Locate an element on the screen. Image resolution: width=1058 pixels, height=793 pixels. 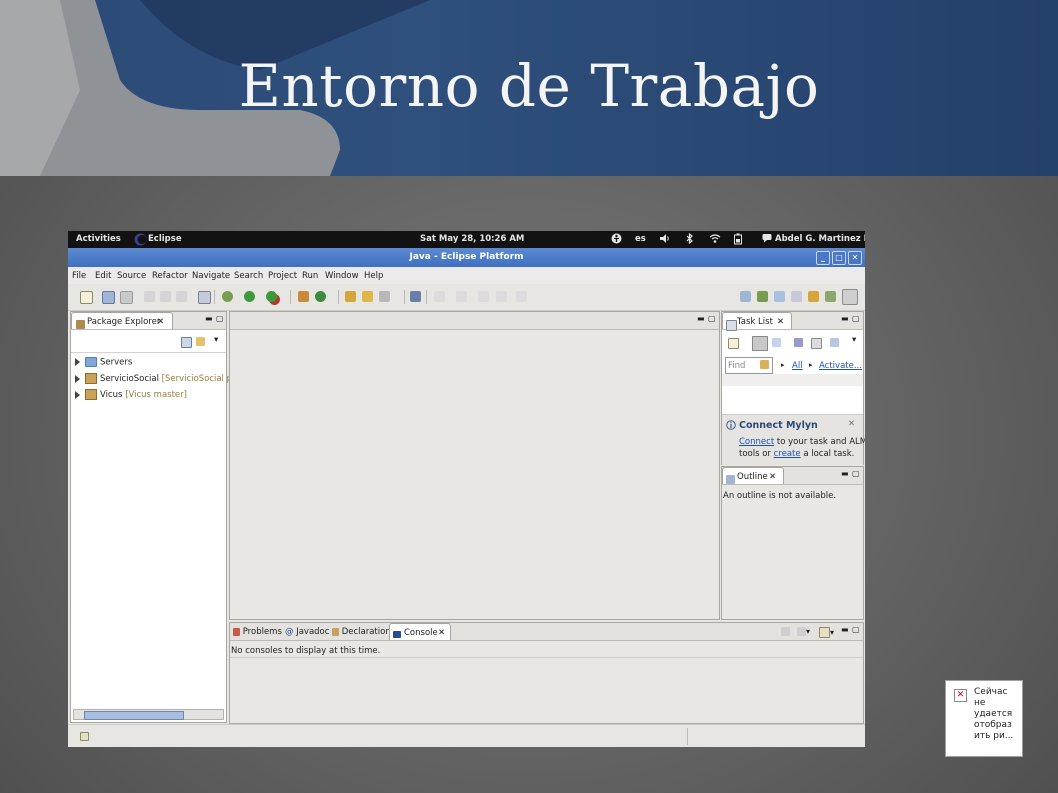
search-icon is located at coordinates (384, 296).